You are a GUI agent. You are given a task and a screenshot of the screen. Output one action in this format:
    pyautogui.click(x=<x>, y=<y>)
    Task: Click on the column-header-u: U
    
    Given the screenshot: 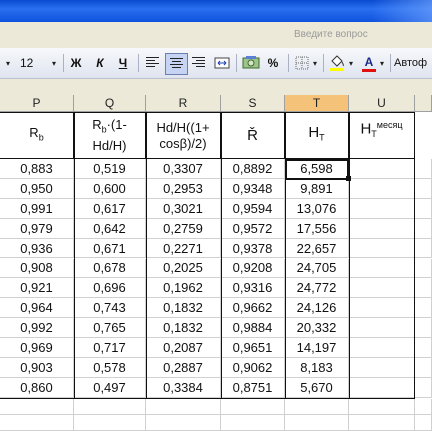 What is the action you would take?
    pyautogui.click(x=382, y=103)
    